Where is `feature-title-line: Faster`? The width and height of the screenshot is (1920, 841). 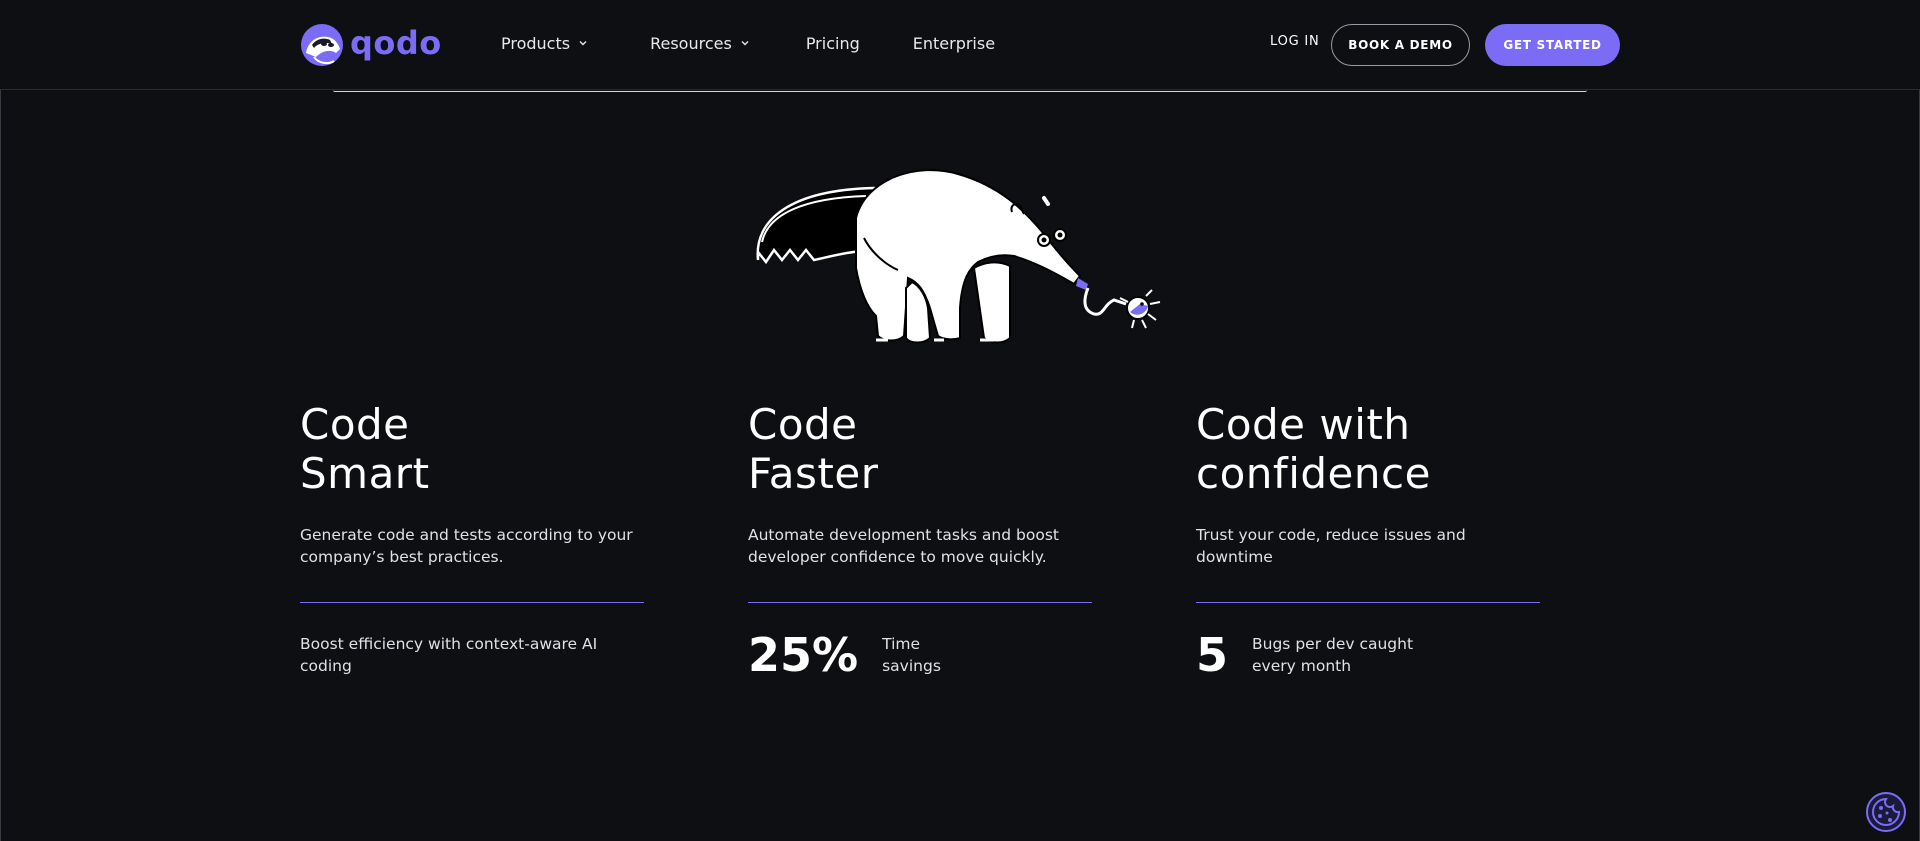 feature-title-line: Faster is located at coordinates (813, 473).